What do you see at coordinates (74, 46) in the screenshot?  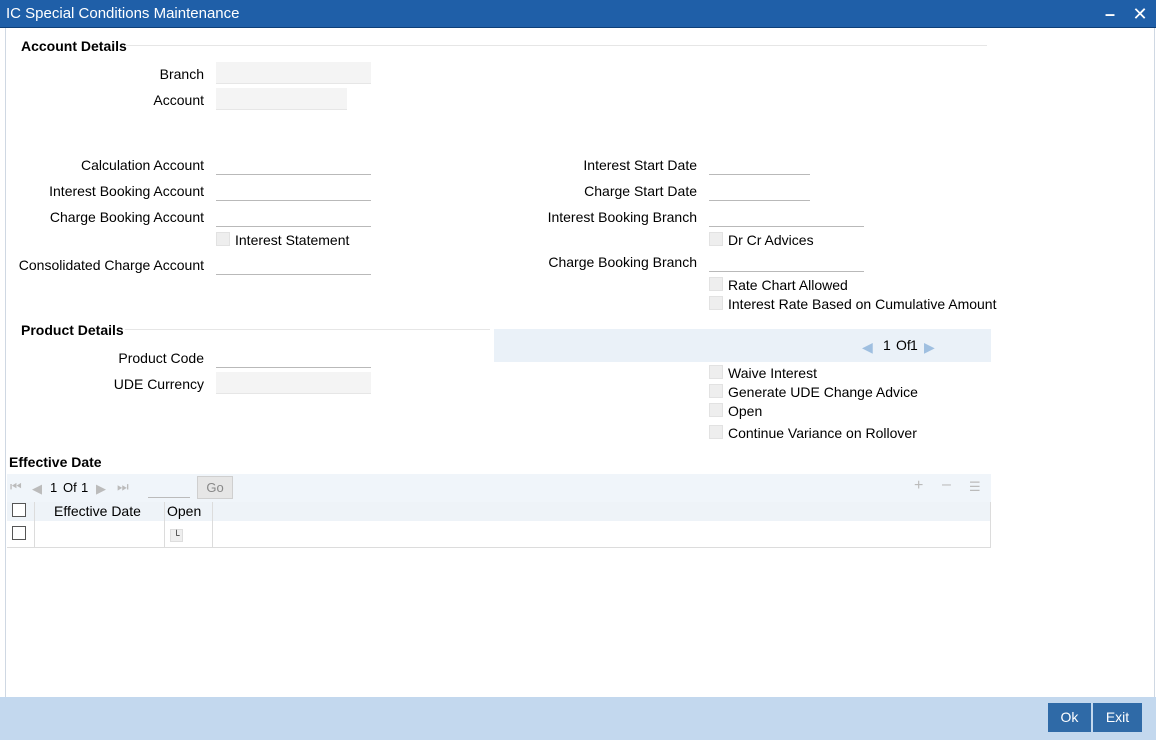 I see `account-details-heading: Account Details` at bounding box center [74, 46].